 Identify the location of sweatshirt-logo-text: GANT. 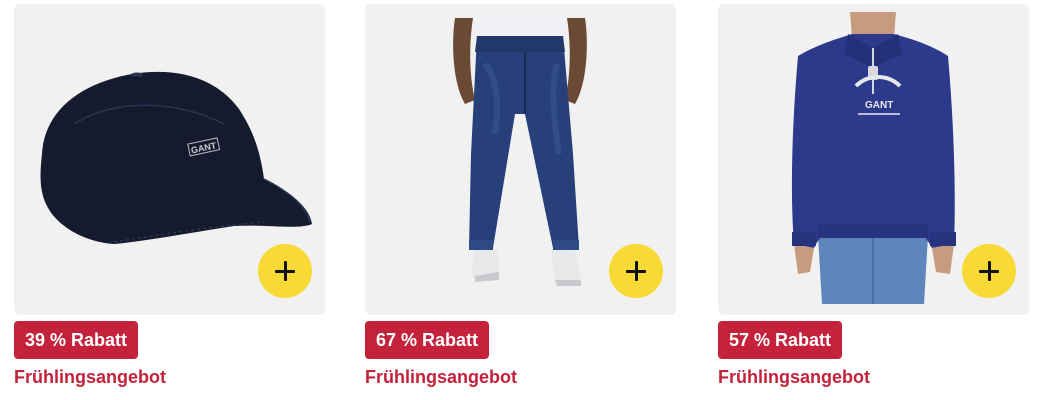
(879, 105).